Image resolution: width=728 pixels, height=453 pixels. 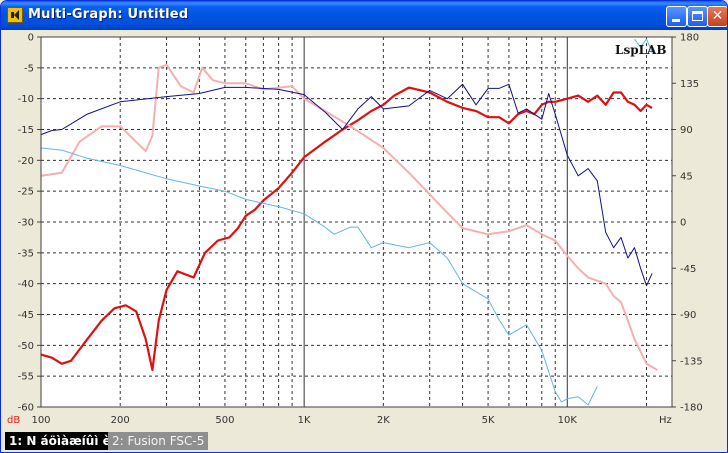 What do you see at coordinates (688, 315) in the screenshot?
I see `right-tick-label: -90` at bounding box center [688, 315].